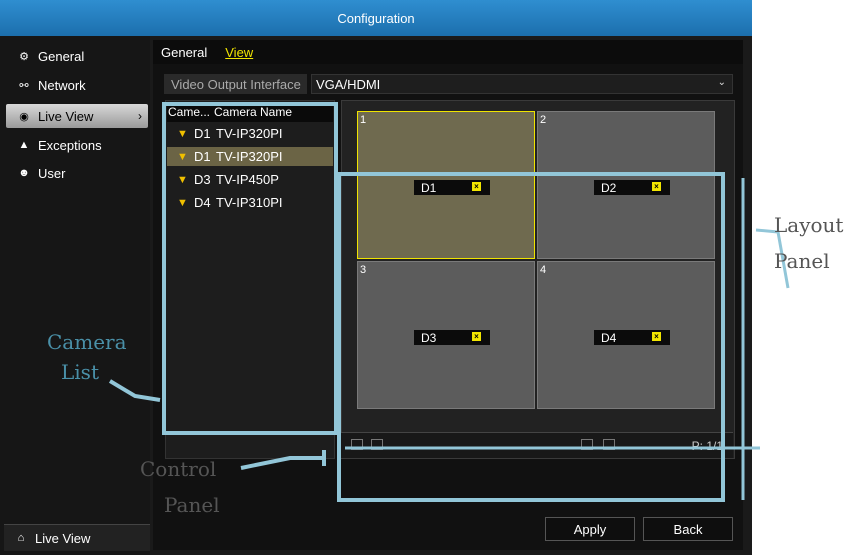 The image size is (856, 555). I want to click on control-panel-callout: Control Panel, so click(180, 487).